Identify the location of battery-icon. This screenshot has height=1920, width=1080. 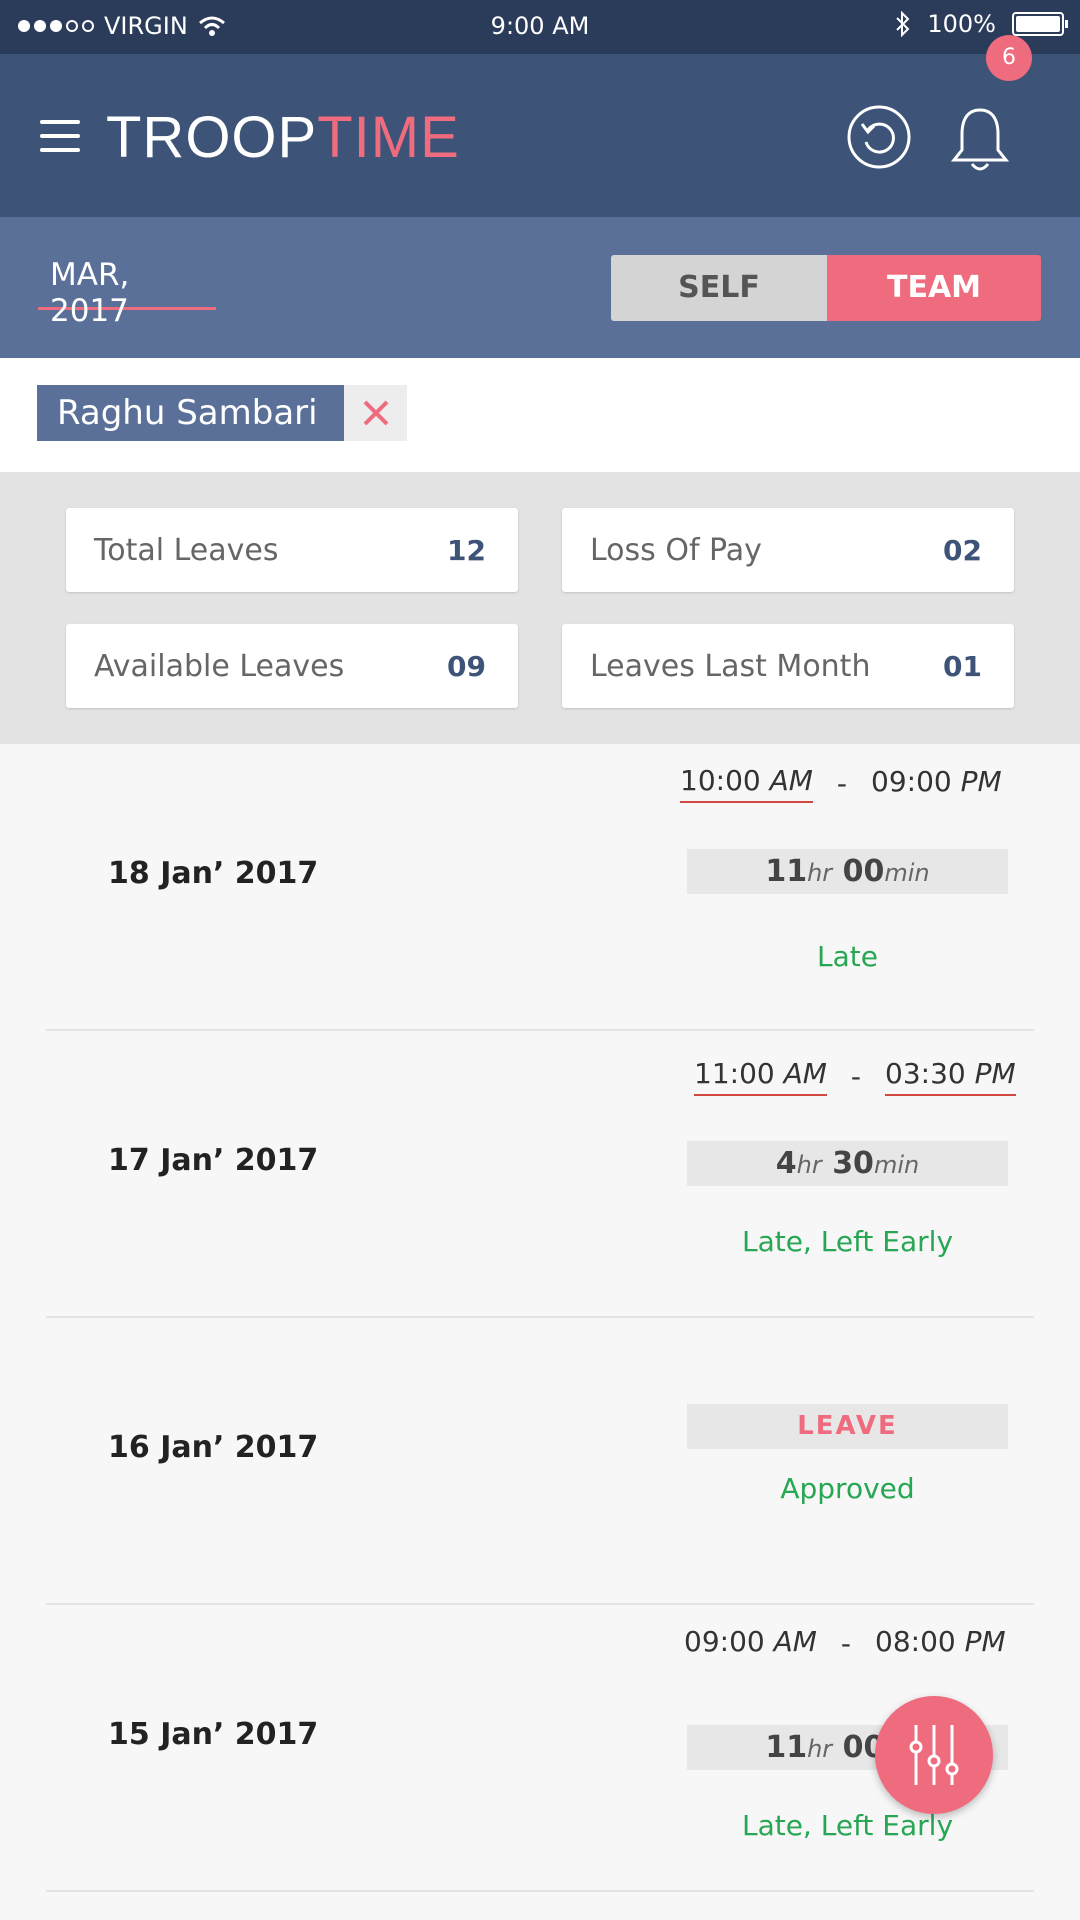
(1040, 24).